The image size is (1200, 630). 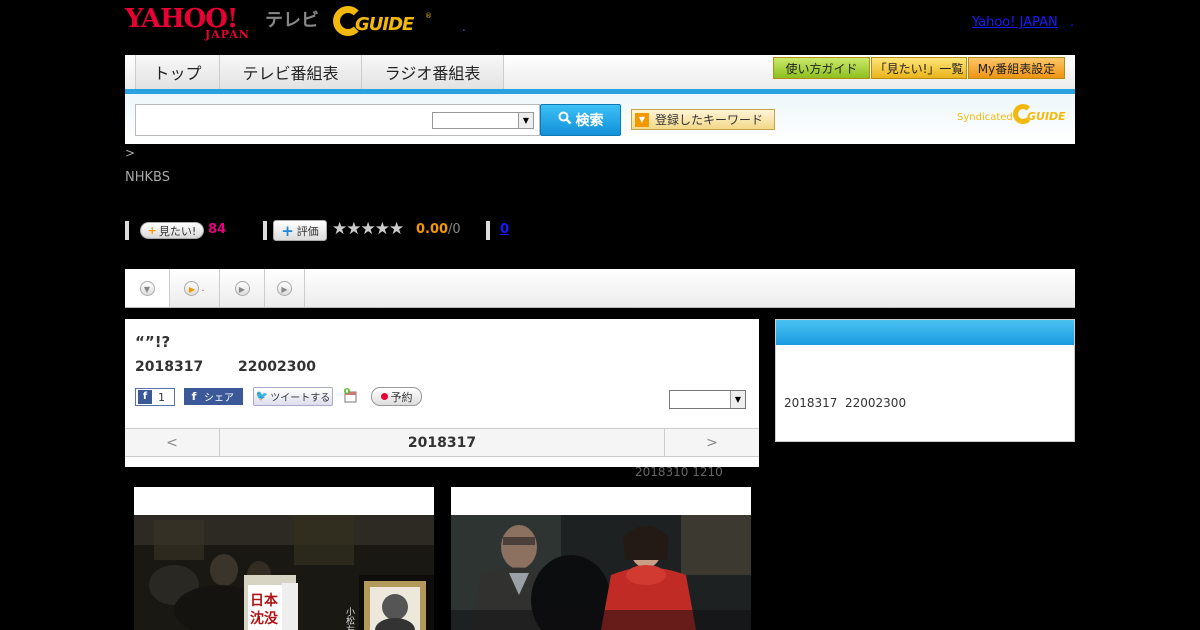 What do you see at coordinates (351, 396) in the screenshot?
I see `calendar-add-icon` at bounding box center [351, 396].